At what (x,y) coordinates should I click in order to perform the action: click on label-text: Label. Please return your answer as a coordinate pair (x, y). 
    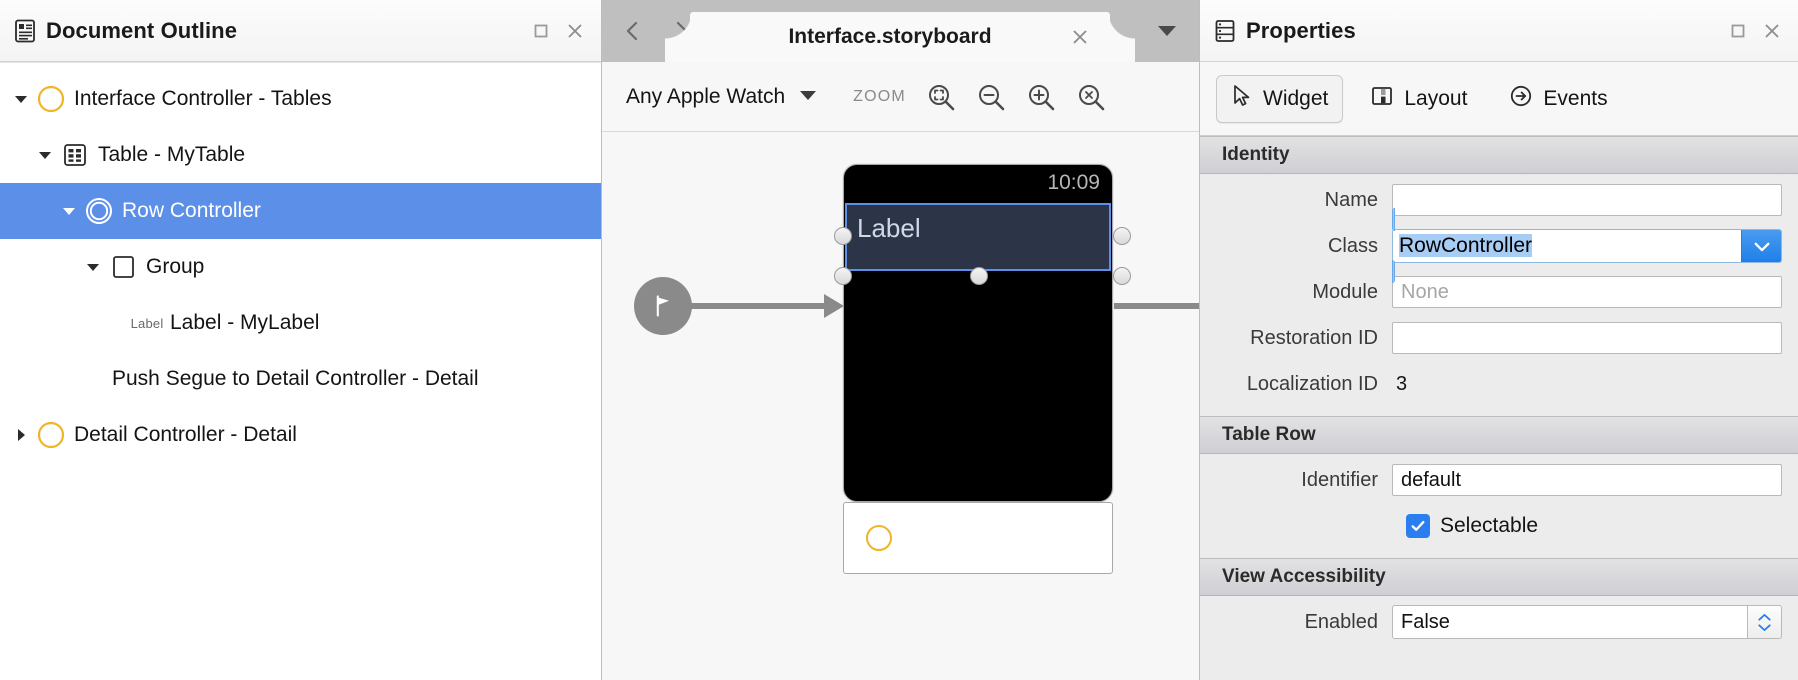
    Looking at the image, I should click on (889, 228).